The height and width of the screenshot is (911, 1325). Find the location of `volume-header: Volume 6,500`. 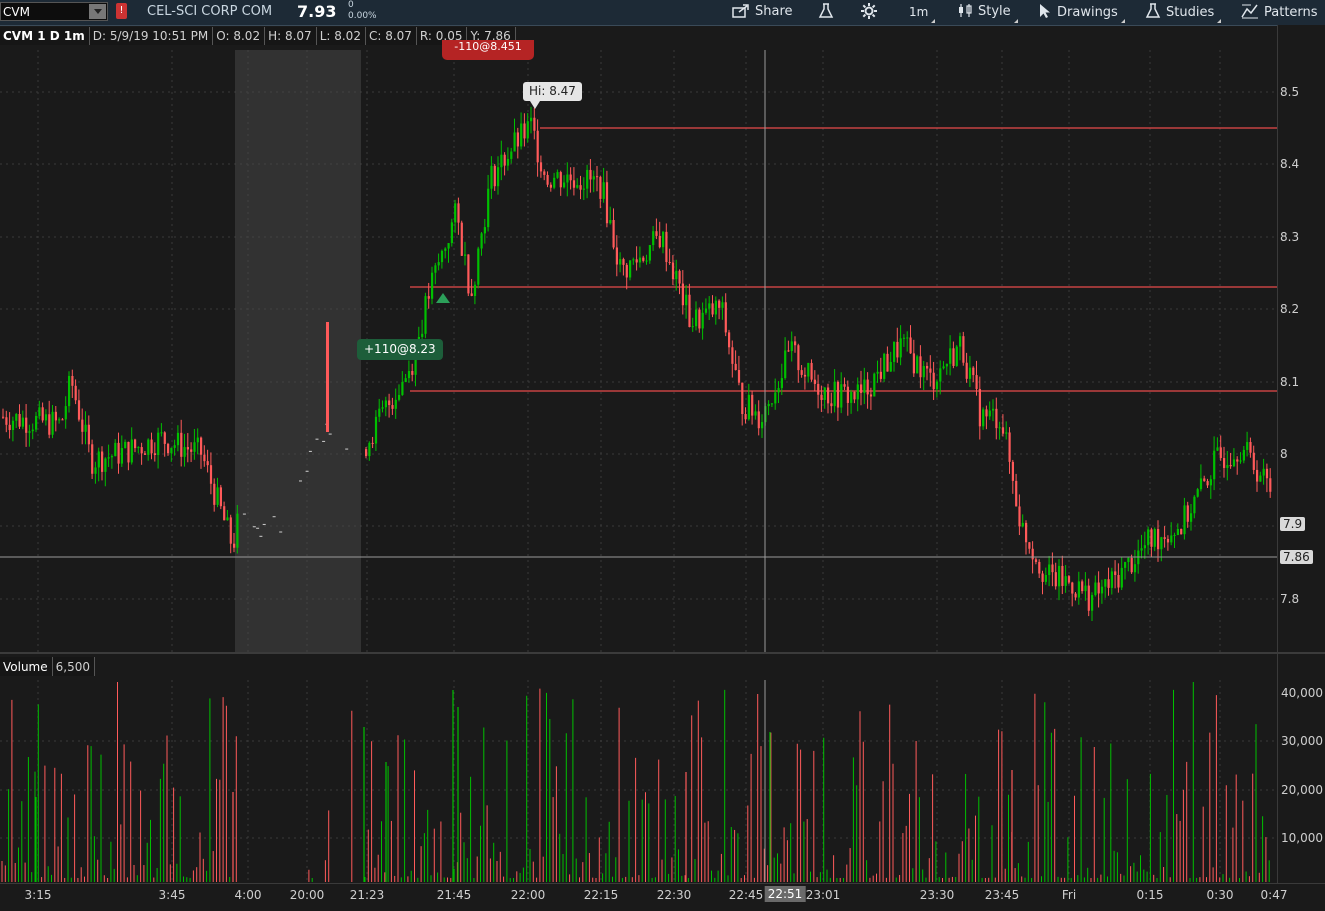

volume-header: Volume 6,500 is located at coordinates (47, 668).